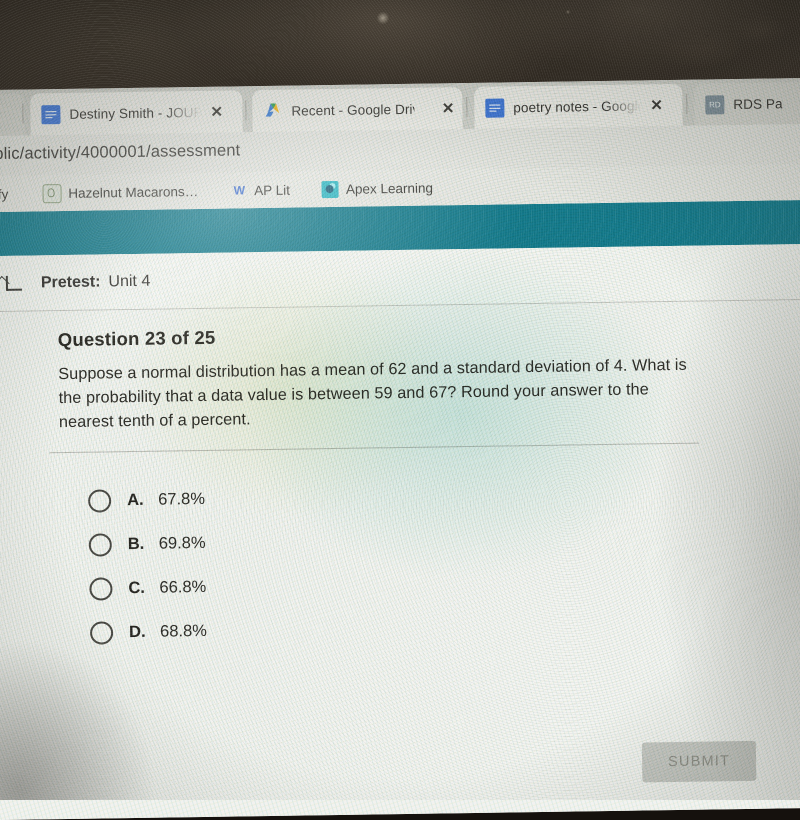 The height and width of the screenshot is (820, 800). I want to click on apex-learning-icon, so click(330, 189).